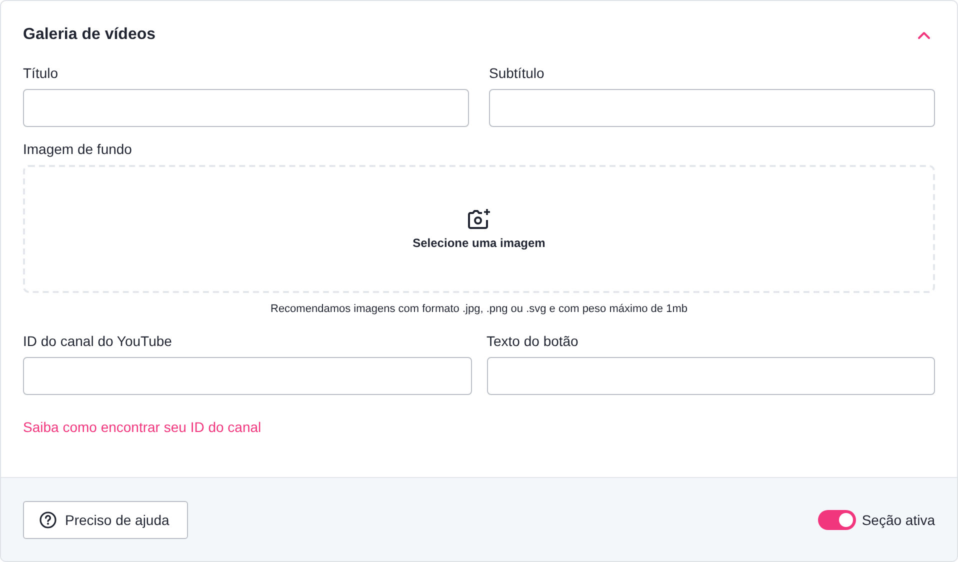 The image size is (958, 562). What do you see at coordinates (924, 35) in the screenshot?
I see `chevron-icon` at bounding box center [924, 35].